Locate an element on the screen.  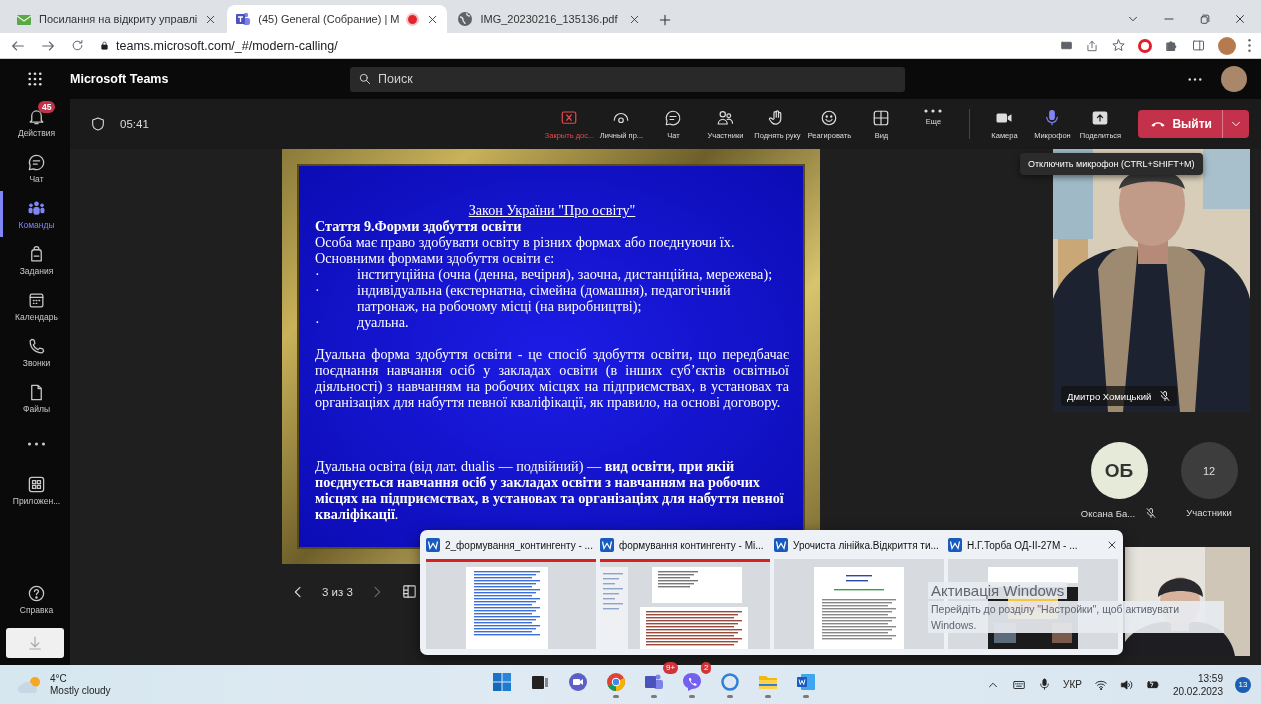
browser-tab: (45) General (Собрание) | M is located at coordinates (337, 19).